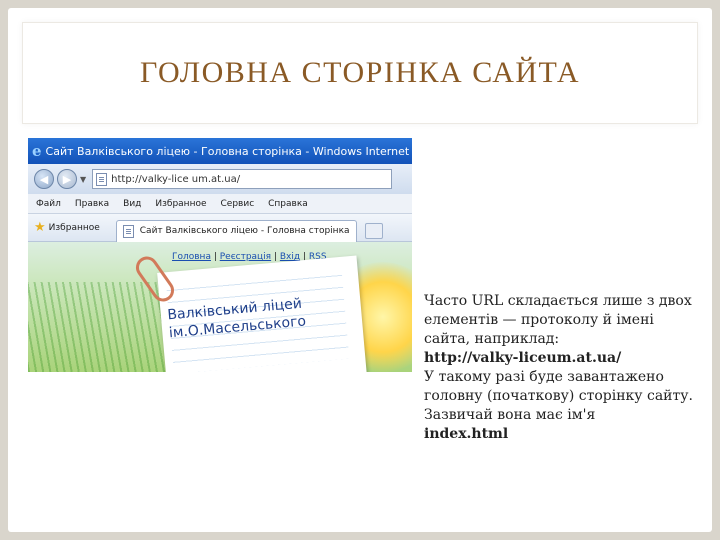 This screenshot has height=540, width=720. What do you see at coordinates (37, 151) in the screenshot?
I see `ie-logo-icon: e` at bounding box center [37, 151].